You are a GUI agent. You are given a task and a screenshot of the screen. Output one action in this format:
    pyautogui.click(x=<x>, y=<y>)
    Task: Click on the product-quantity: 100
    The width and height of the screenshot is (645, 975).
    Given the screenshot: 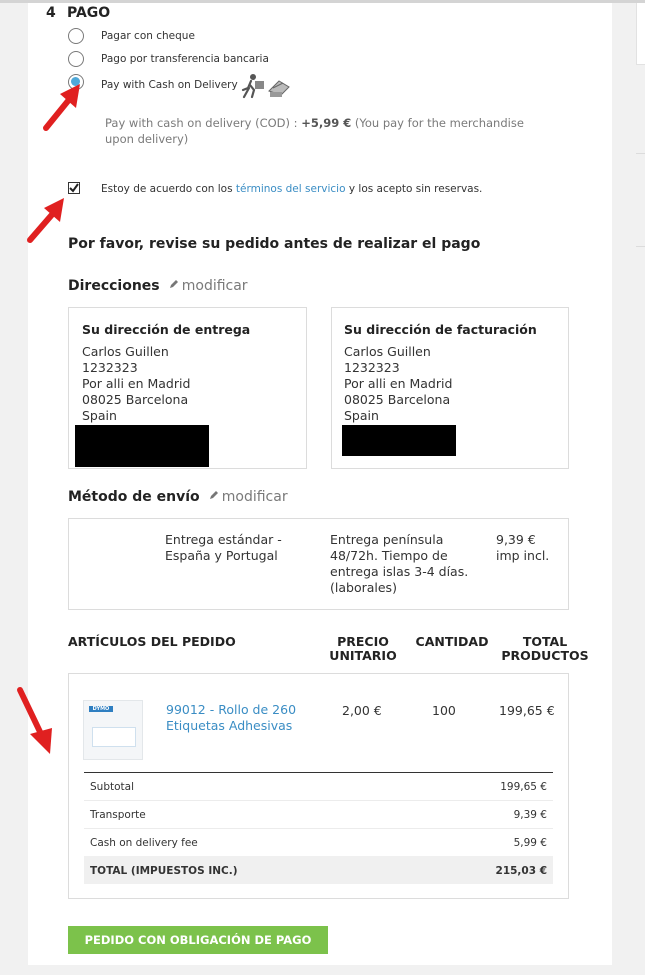 What is the action you would take?
    pyautogui.click(x=444, y=710)
    